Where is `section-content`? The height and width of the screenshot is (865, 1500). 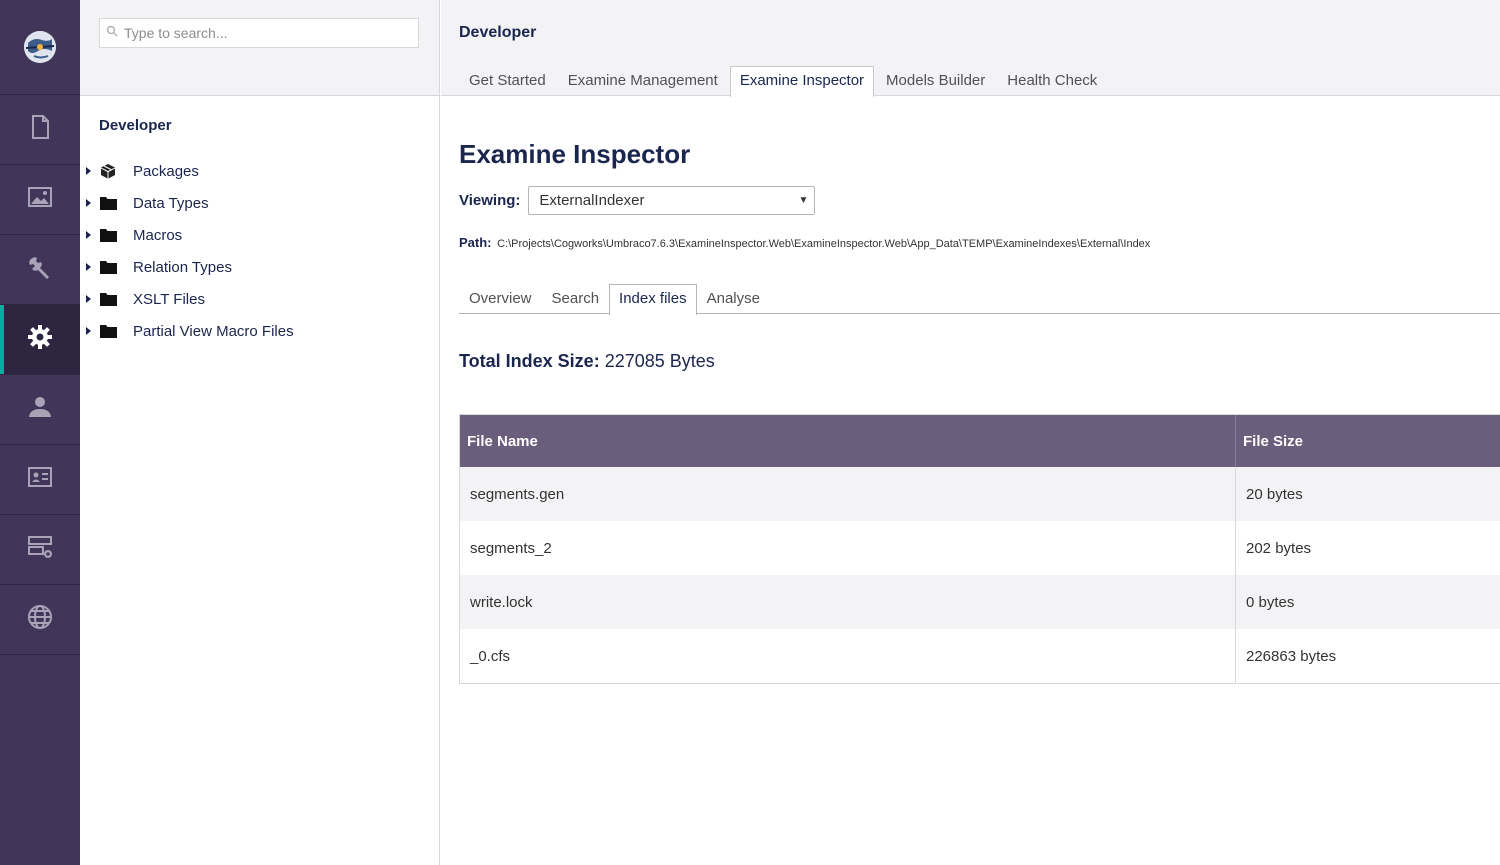 section-content is located at coordinates (40, 130).